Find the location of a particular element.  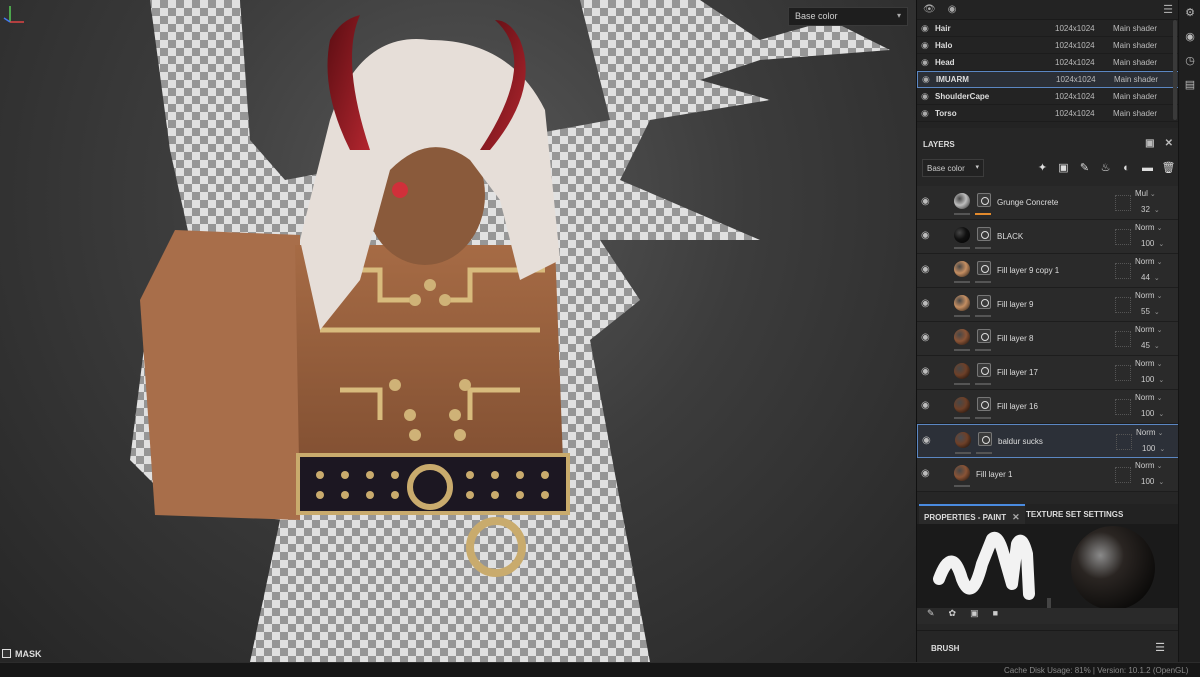

eye-outline-icon: ◉ is located at coordinates (952, 9).